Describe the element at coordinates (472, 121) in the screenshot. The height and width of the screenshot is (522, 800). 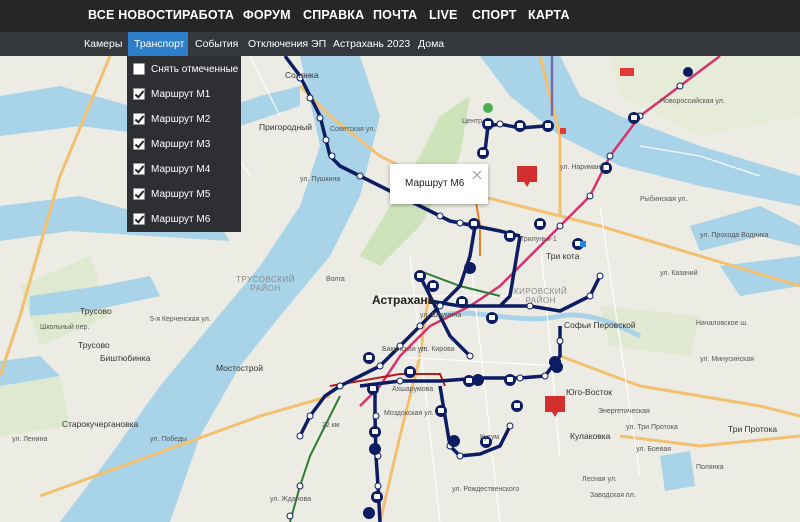
I see `place-center: Центр` at that location.